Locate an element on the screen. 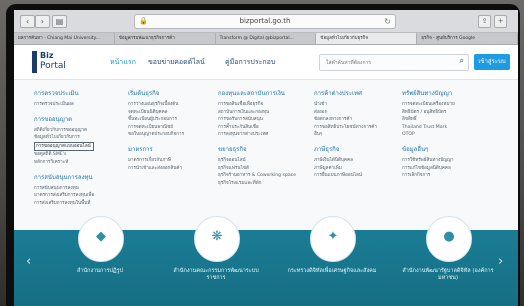 This screenshot has width=524, height=306. logo-portal-text: Portal is located at coordinates (53, 66).